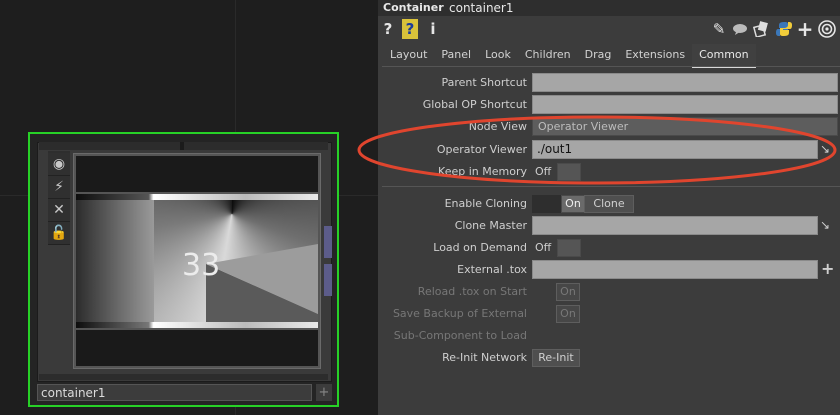  I want to click on param-label: Enable Cloning, so click(485, 203).